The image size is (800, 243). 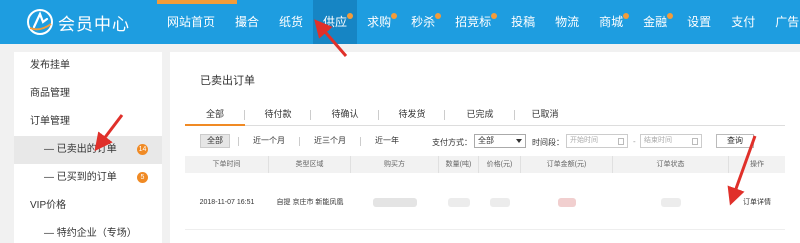 I want to click on sidebar-item-vip: VIP价格, so click(x=88, y=206).